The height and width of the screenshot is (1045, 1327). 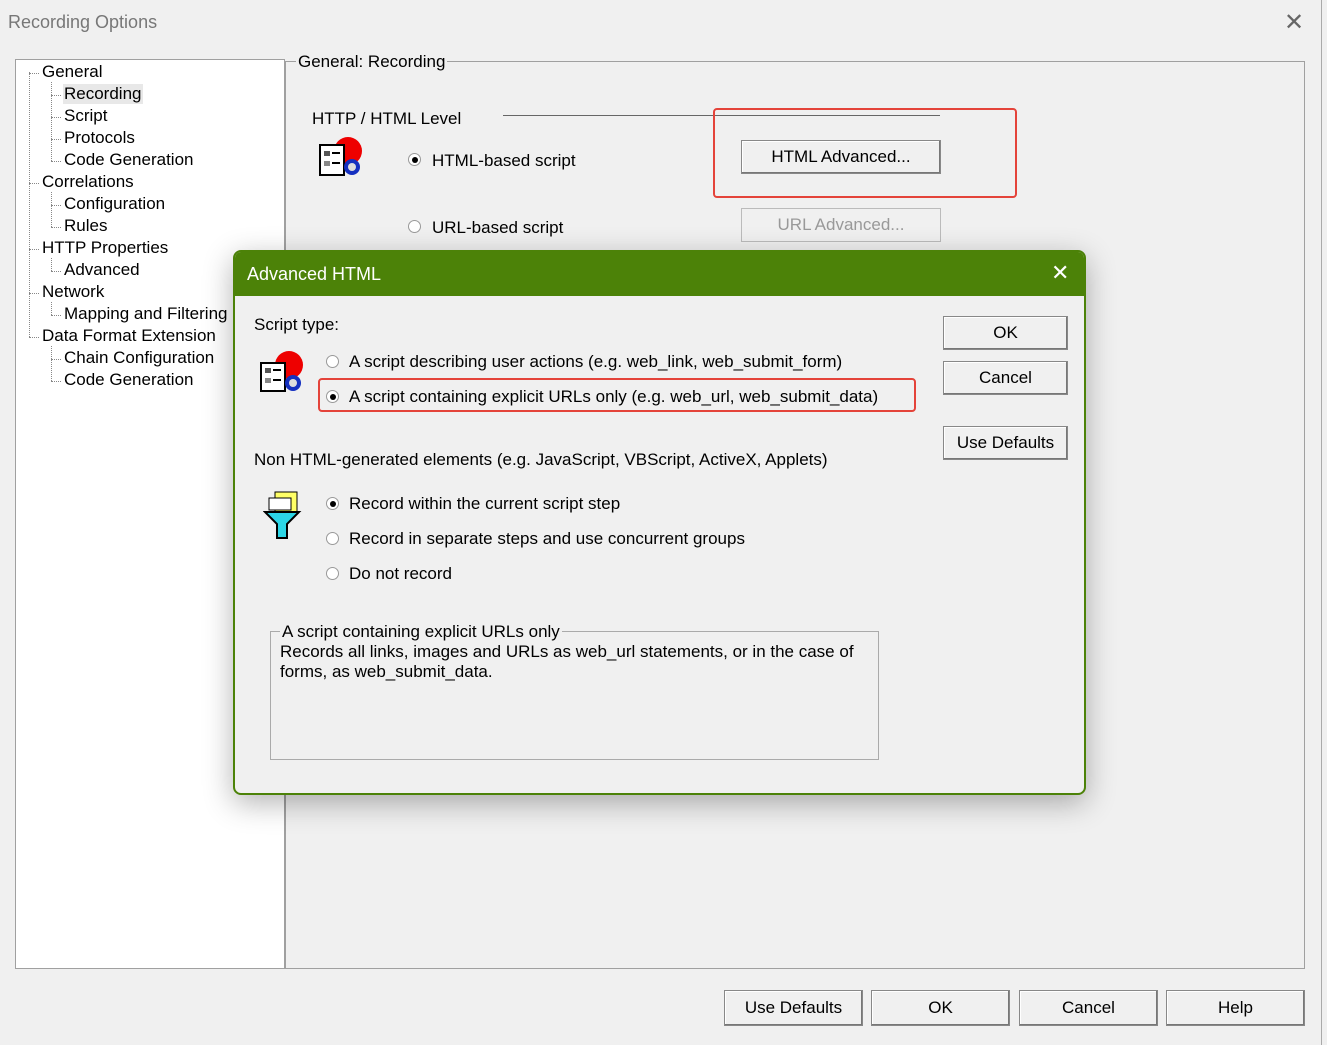 I want to click on tree-item: HTTP Properties, so click(x=105, y=248).